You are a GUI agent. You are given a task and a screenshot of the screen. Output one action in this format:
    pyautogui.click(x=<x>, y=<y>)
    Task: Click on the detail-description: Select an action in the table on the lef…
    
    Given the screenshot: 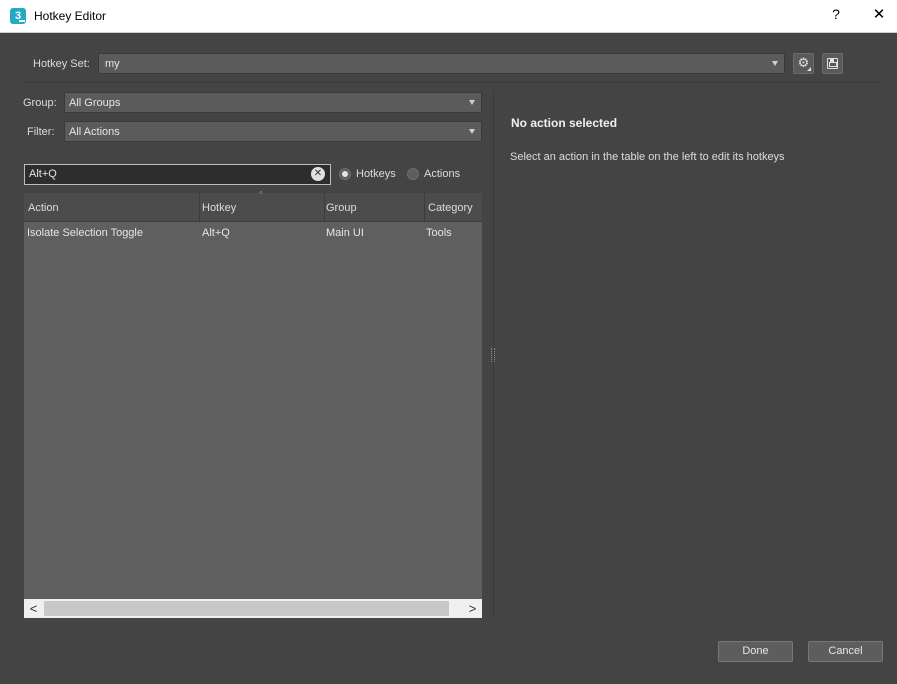 What is the action you would take?
    pyautogui.click(x=647, y=157)
    